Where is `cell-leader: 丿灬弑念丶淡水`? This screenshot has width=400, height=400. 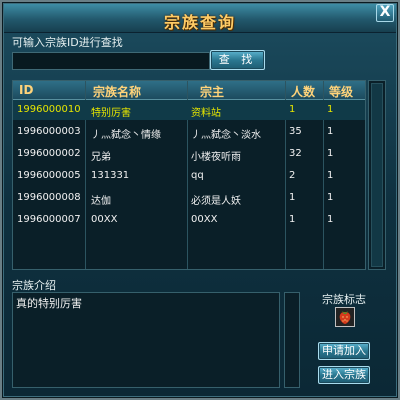
cell-leader: 丿灬弑念丶淡水 is located at coordinates (226, 135).